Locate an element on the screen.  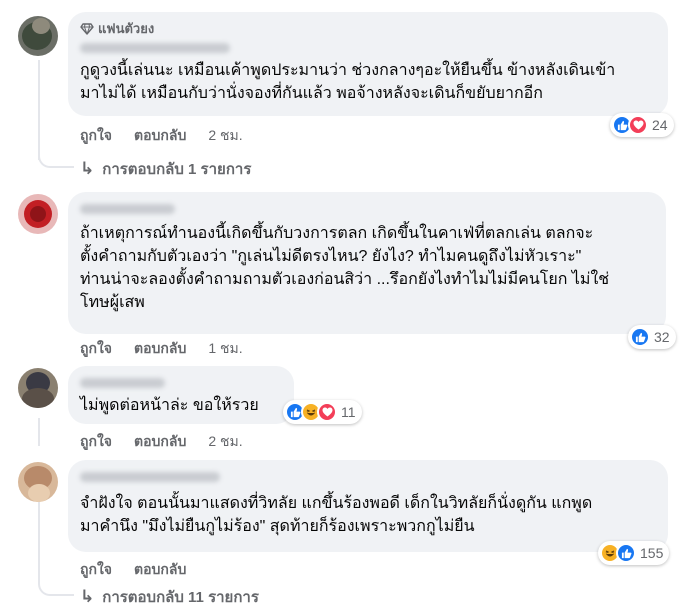
view-replies-button: ↳ การตอบกลับ 1 รายการ is located at coordinates (165, 169).